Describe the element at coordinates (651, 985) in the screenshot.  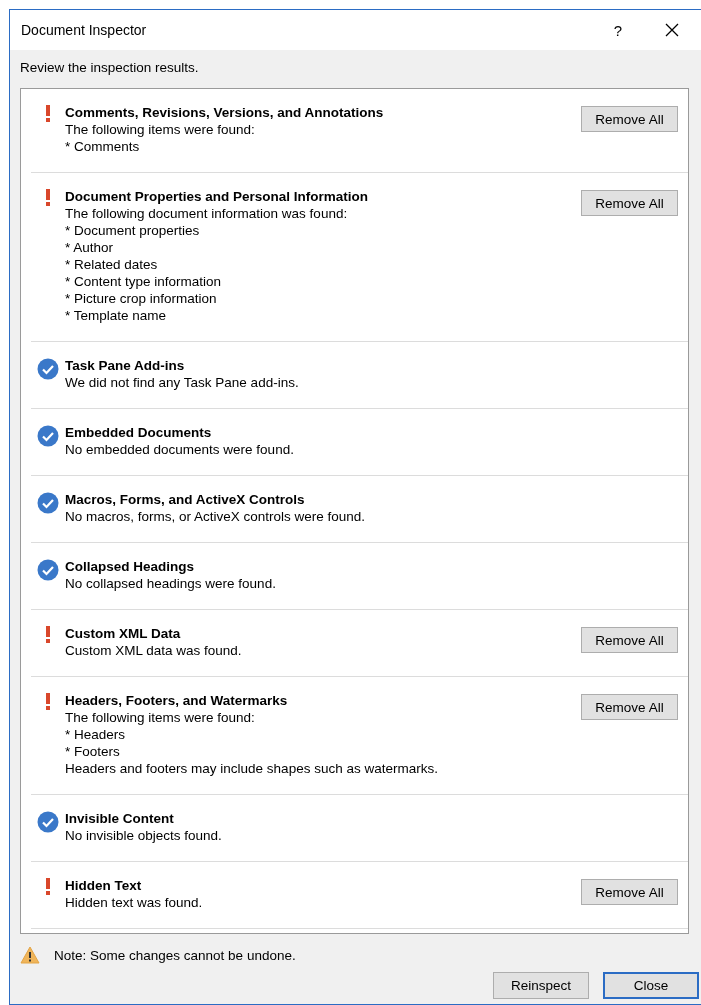
I see `close-button: Close` at that location.